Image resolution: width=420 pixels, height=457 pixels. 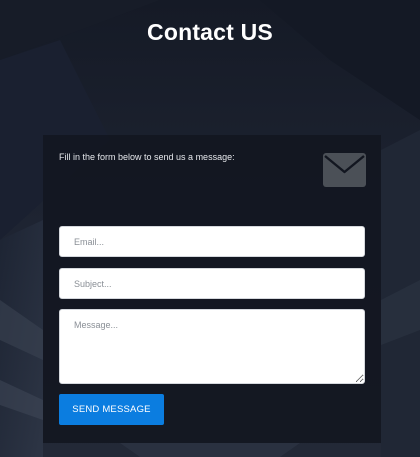 What do you see at coordinates (210, 32) in the screenshot?
I see `page-title: Contact US` at bounding box center [210, 32].